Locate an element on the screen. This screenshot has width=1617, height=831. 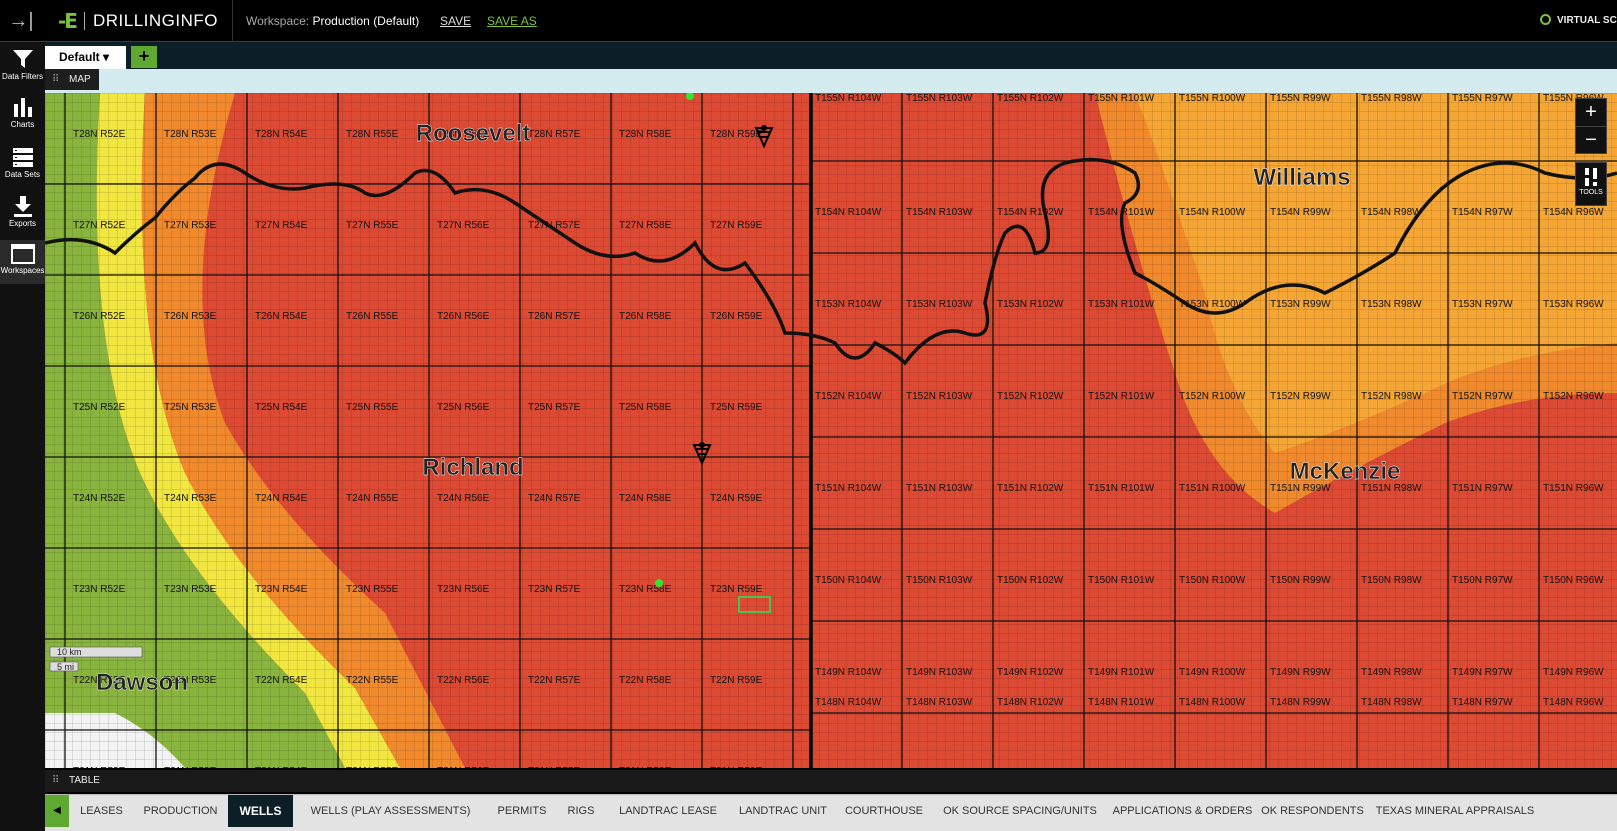
tab-wells-play-assessments: WELLS (PLAY ASSESSMENTS) is located at coordinates (390, 811).